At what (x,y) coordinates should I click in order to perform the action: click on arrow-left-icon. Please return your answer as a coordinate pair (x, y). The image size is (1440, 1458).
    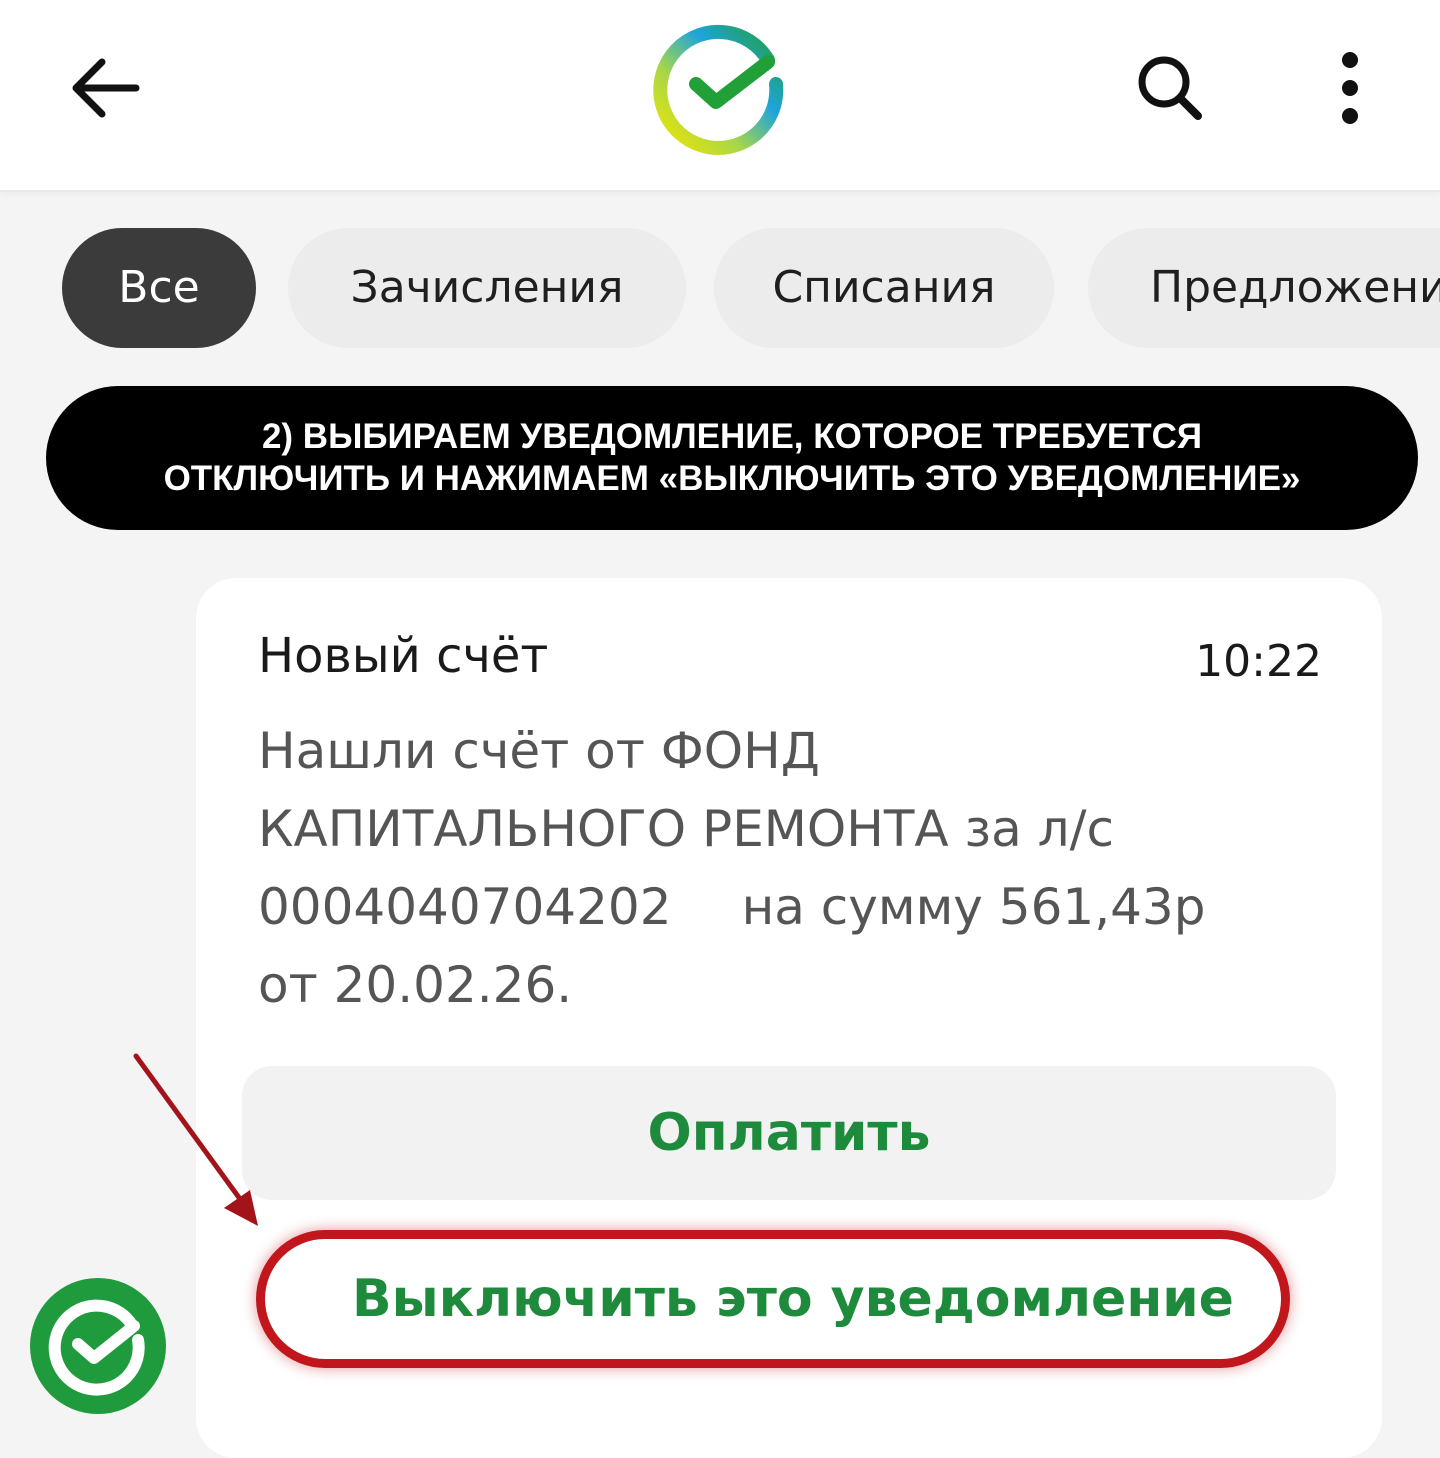
    Looking at the image, I should click on (106, 88).